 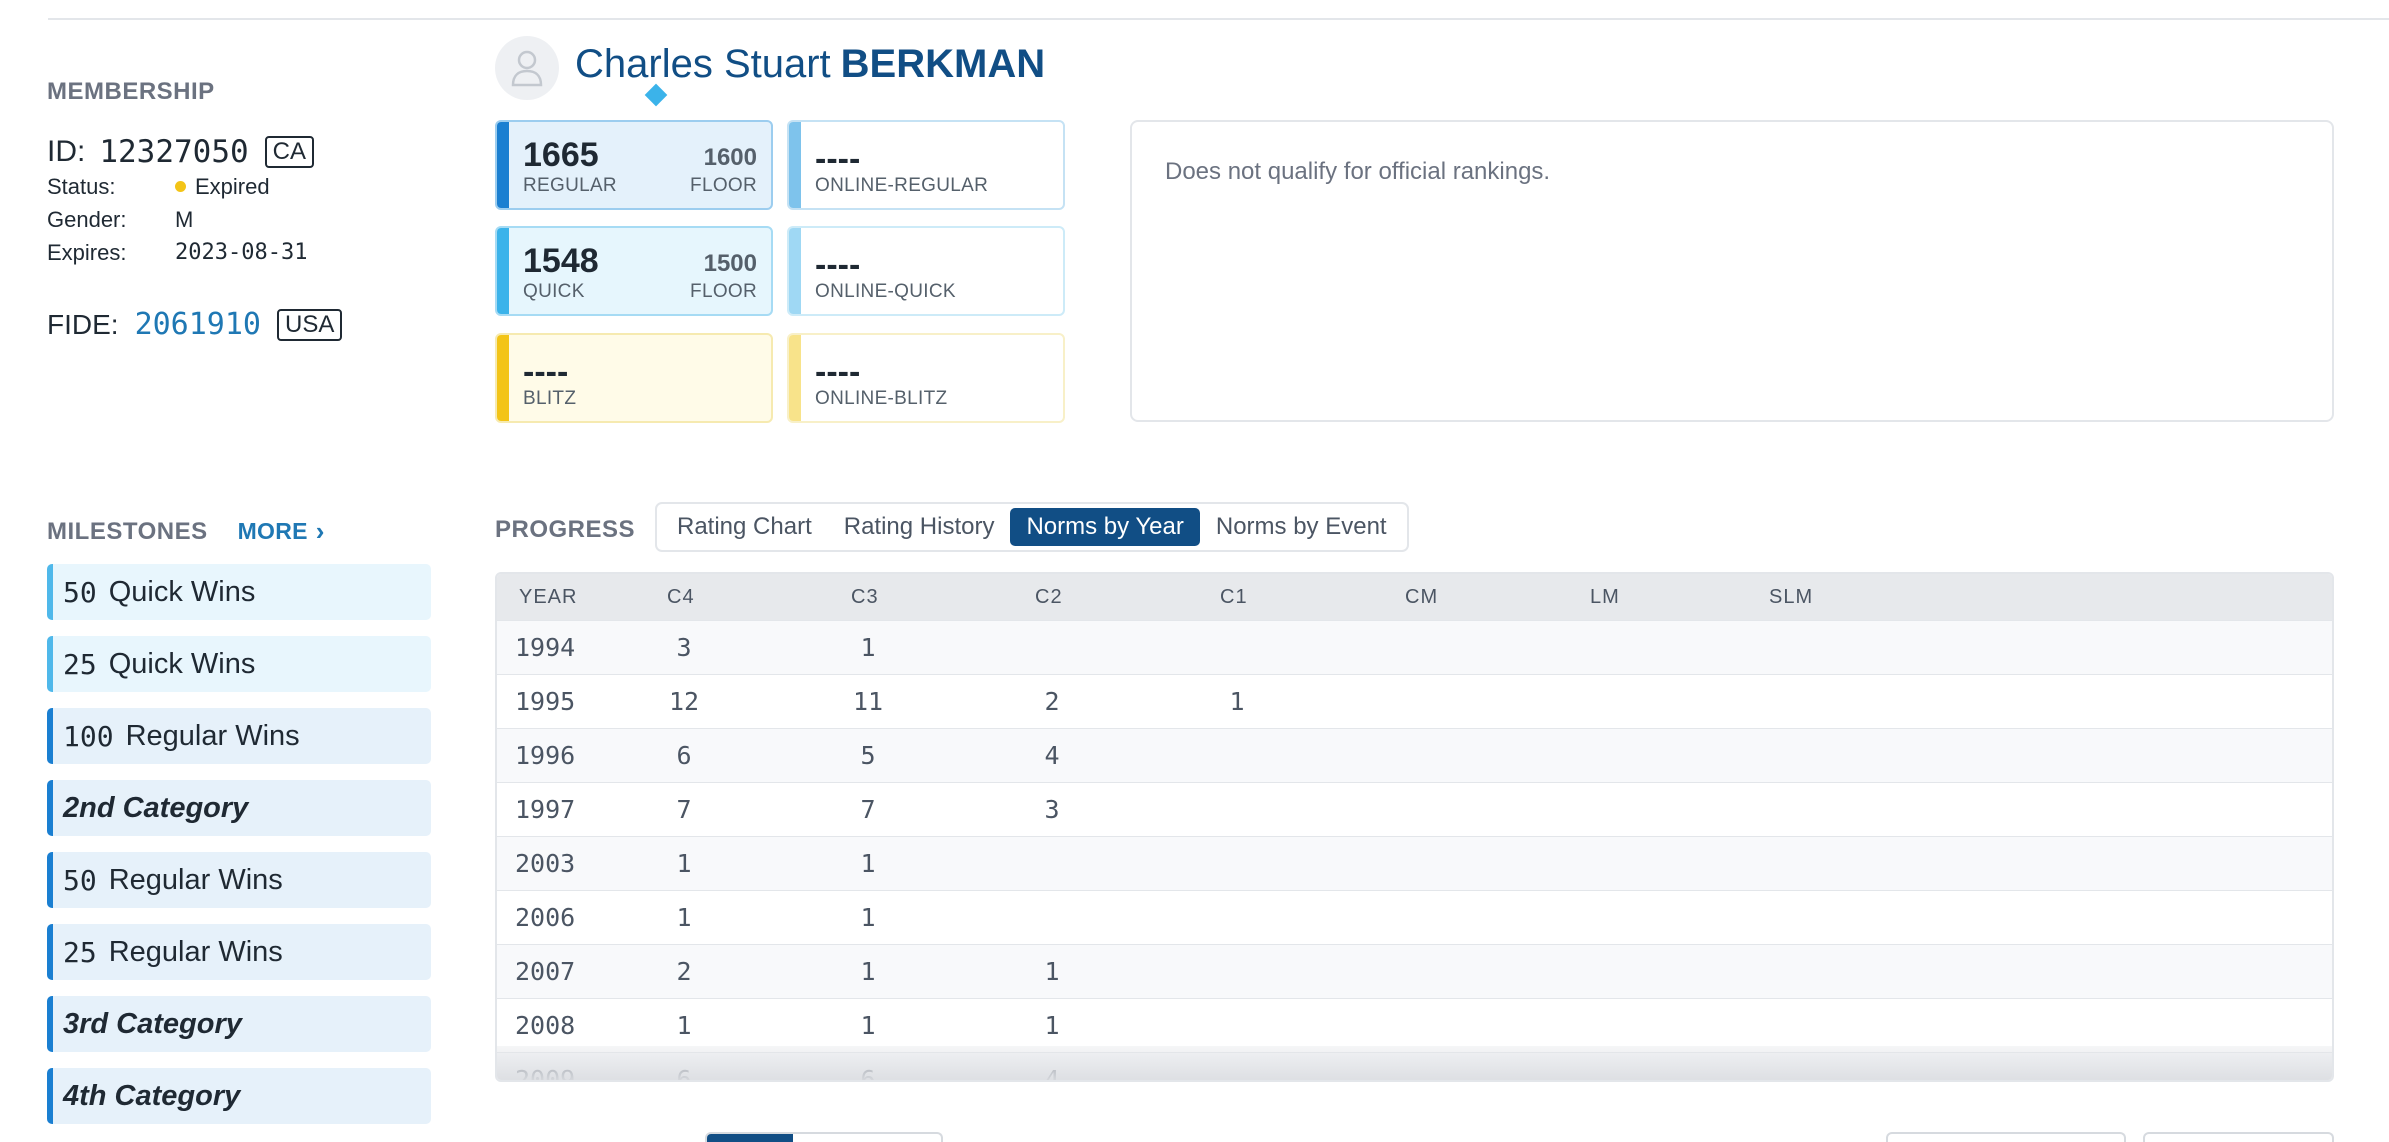 I want to click on column-header-year: YEAR, so click(x=548, y=597).